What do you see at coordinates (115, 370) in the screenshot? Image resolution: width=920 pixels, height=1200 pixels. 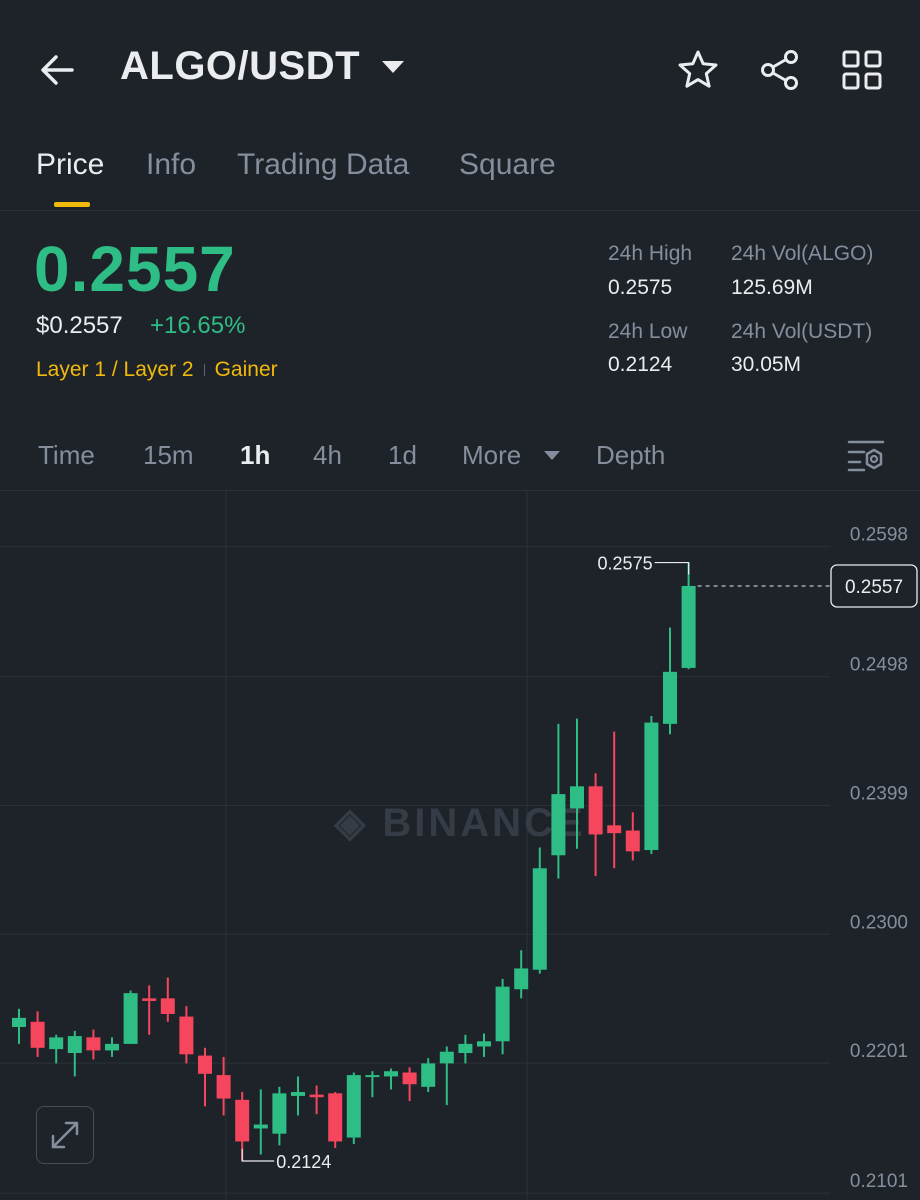 I see `tag-layer: Layer 1 / Layer 2` at bounding box center [115, 370].